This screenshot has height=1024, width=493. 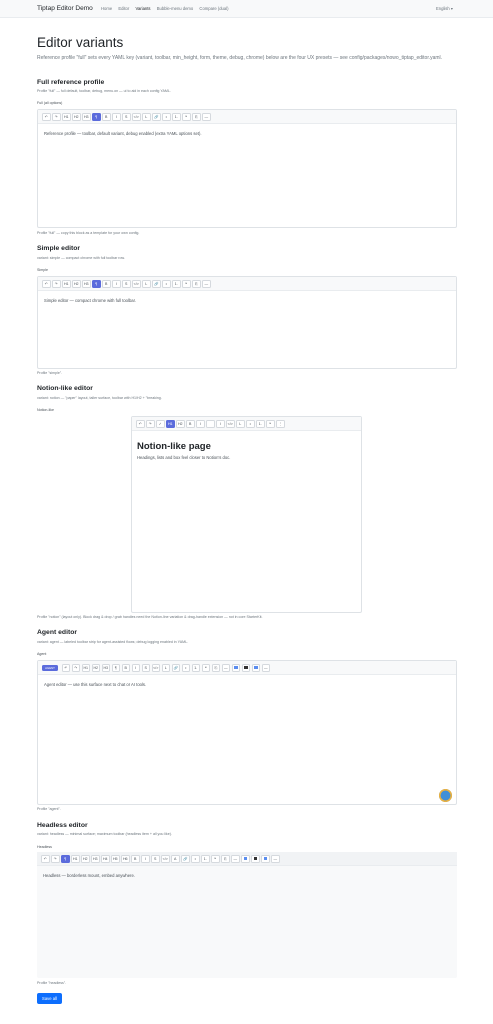 What do you see at coordinates (65, 8) in the screenshot?
I see `brand: Tiptap Editor Demo` at bounding box center [65, 8].